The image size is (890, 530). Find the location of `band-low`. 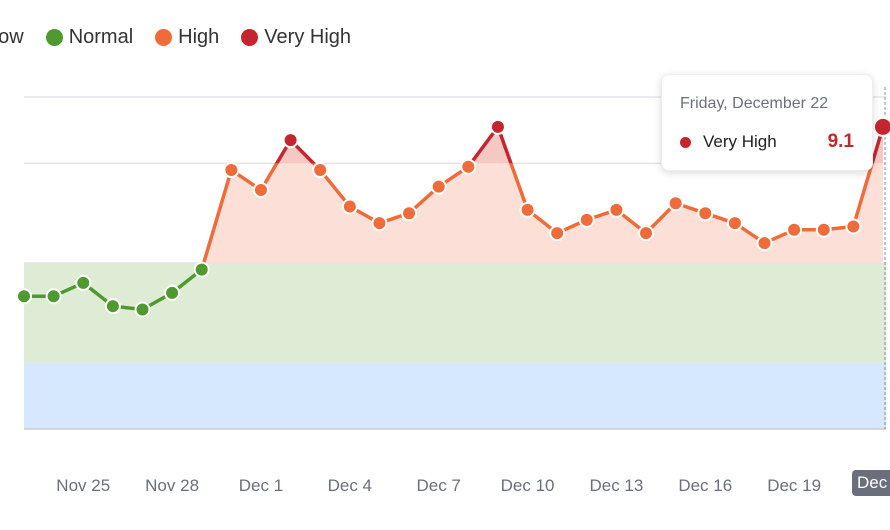

band-low is located at coordinates (455, 395).